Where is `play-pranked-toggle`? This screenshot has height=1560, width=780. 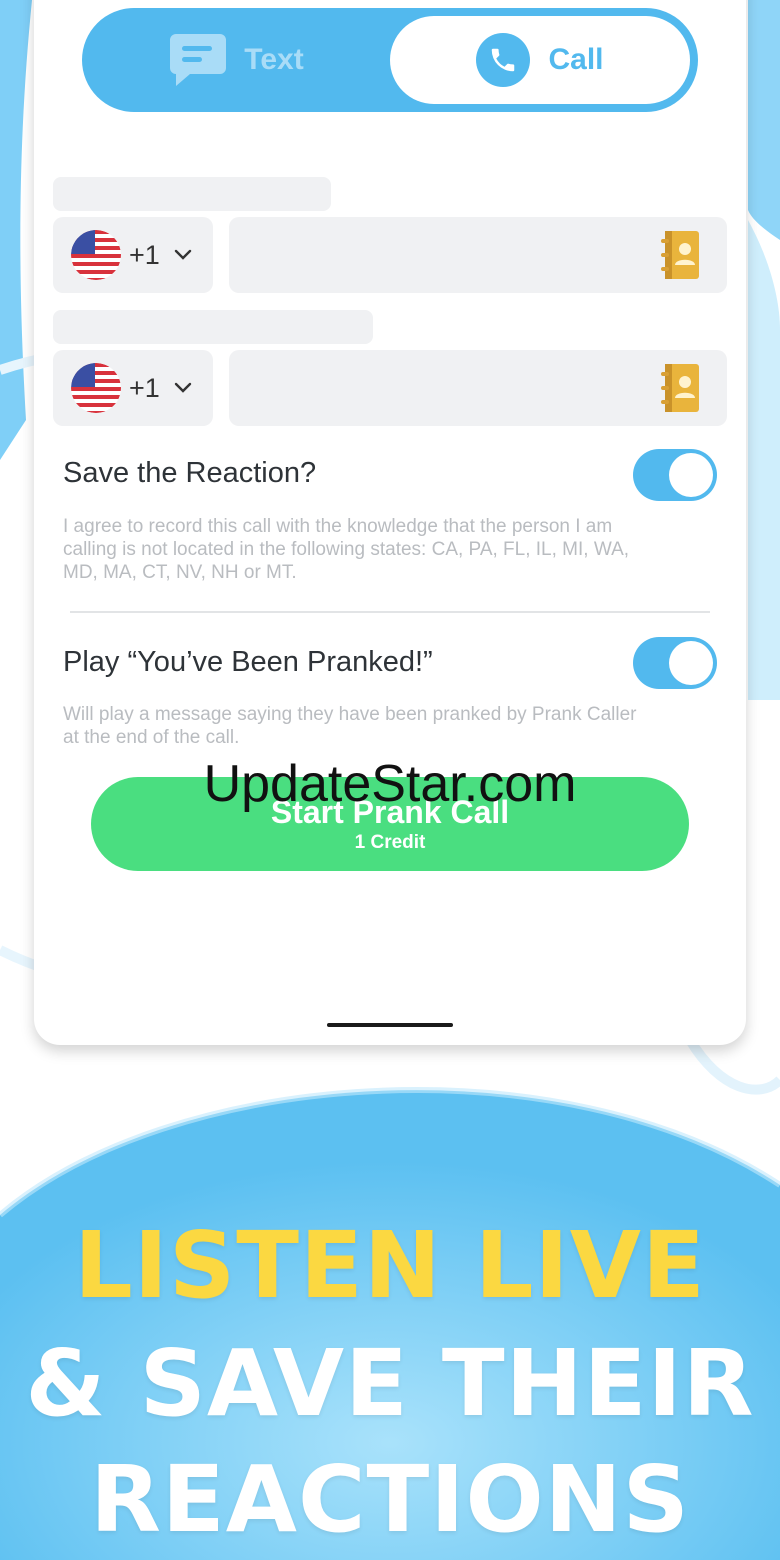
play-pranked-toggle is located at coordinates (675, 663).